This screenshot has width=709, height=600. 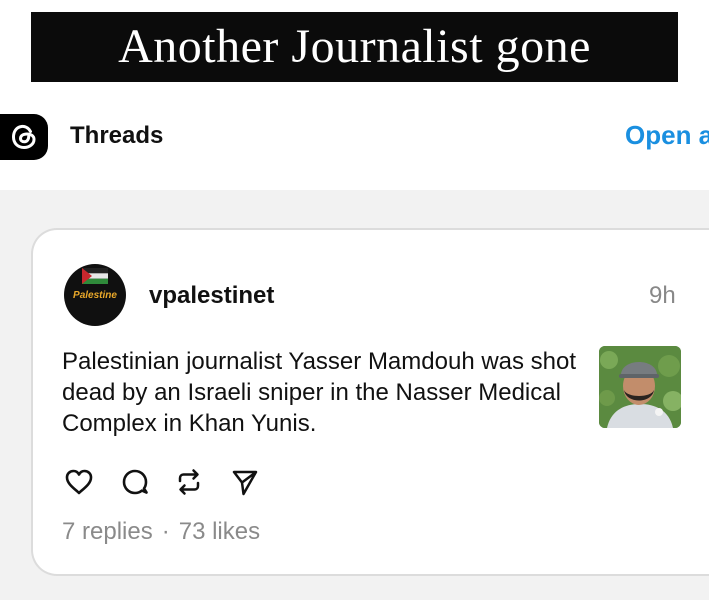 What do you see at coordinates (107, 531) in the screenshot?
I see `replies-count: 7 replies` at bounding box center [107, 531].